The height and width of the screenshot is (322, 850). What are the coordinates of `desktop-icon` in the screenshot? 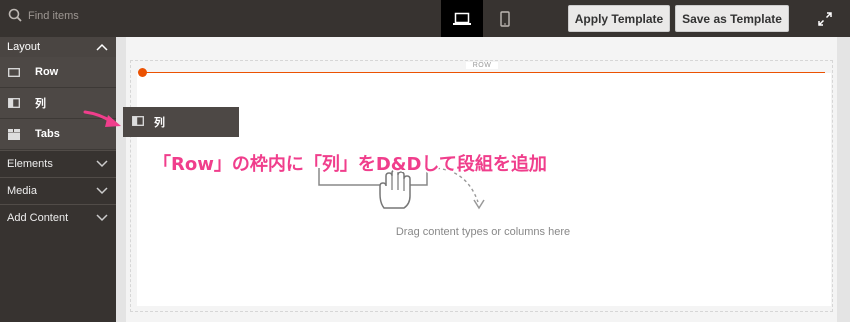 It's located at (462, 18).